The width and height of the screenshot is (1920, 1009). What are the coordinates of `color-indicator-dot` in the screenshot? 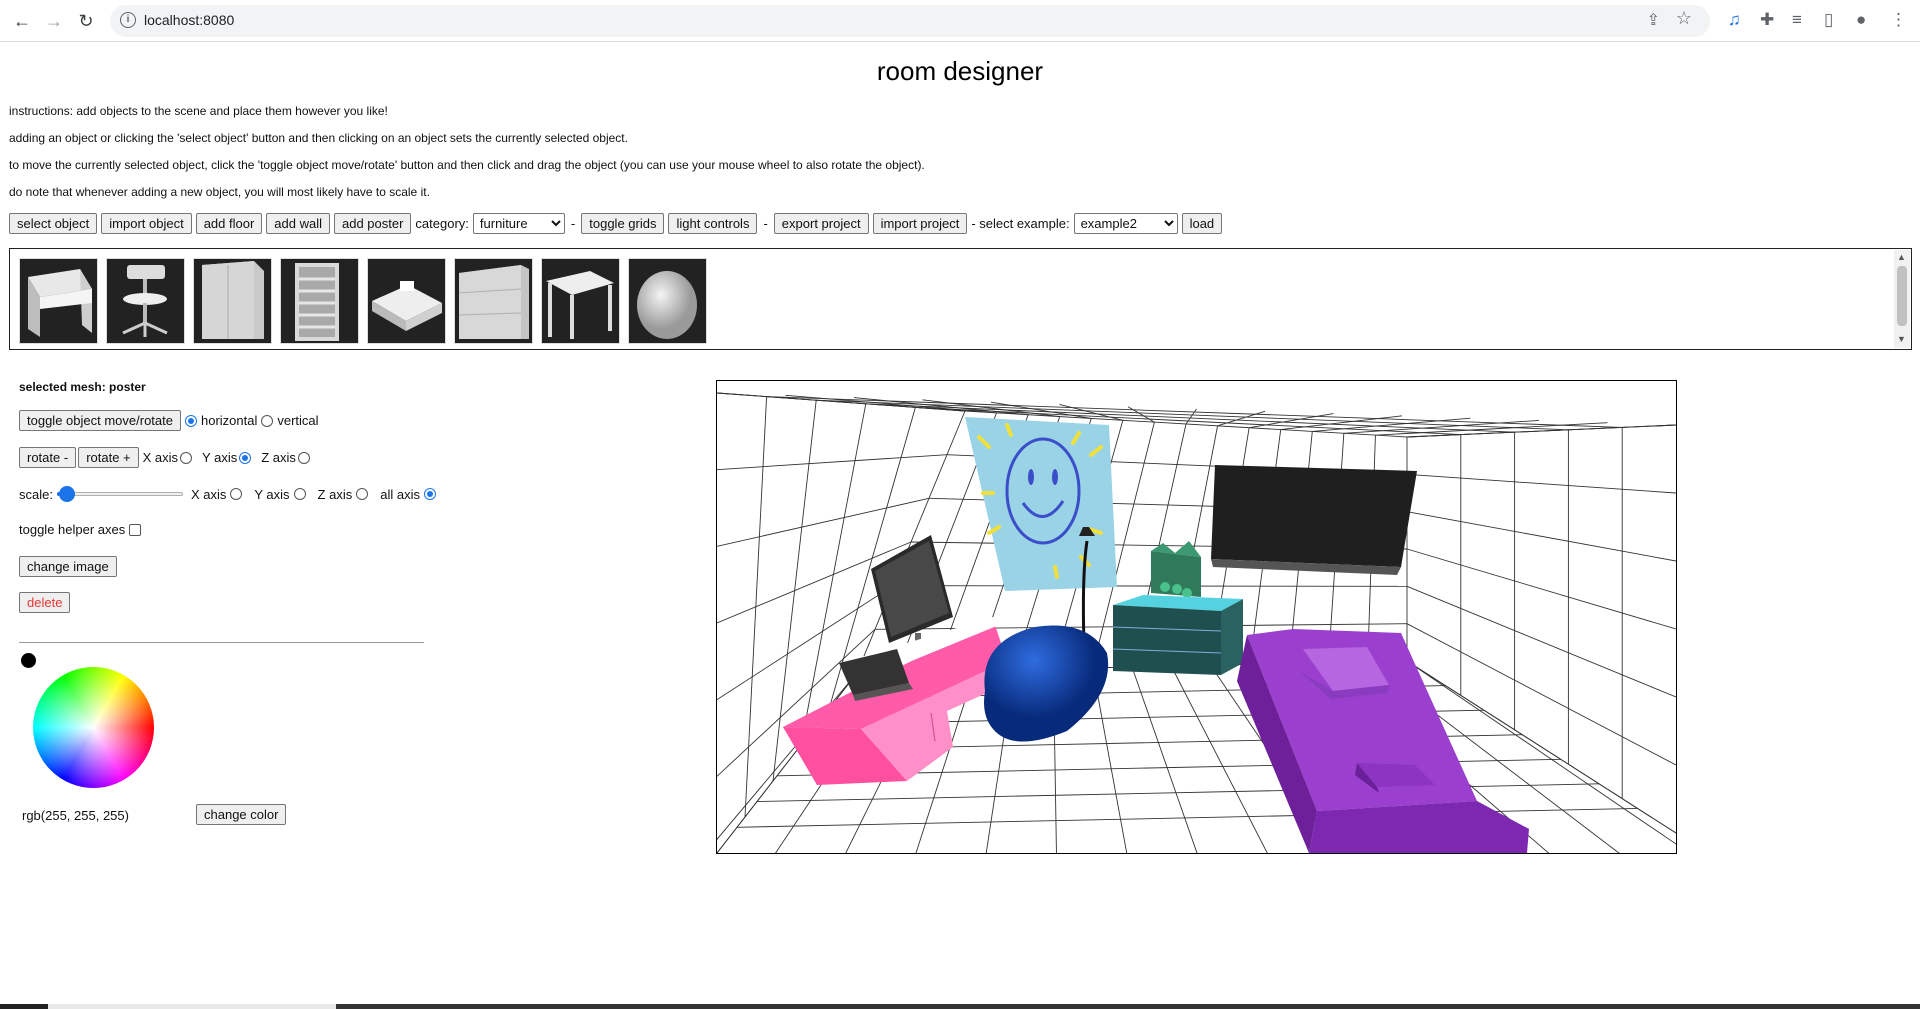 It's located at (28, 660).